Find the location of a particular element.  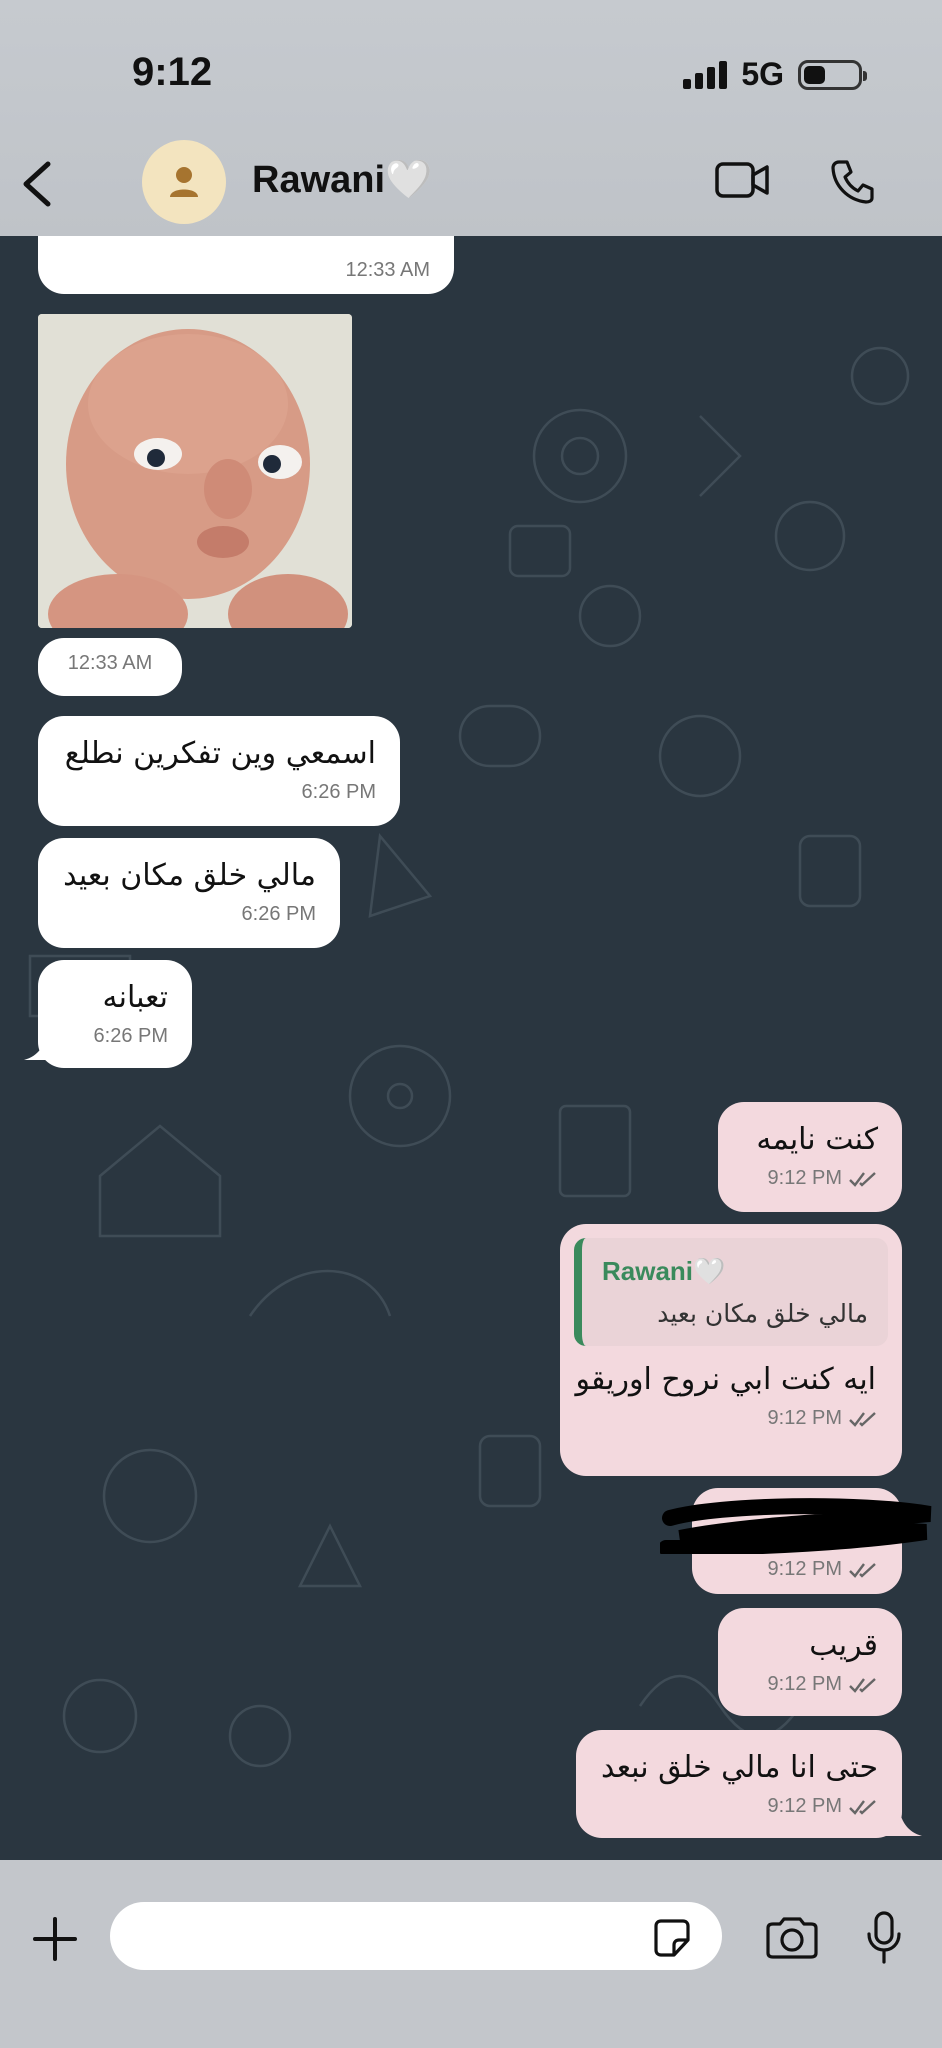

message-text: حتى انا مالي خلق نبعد is located at coordinates (739, 1767).